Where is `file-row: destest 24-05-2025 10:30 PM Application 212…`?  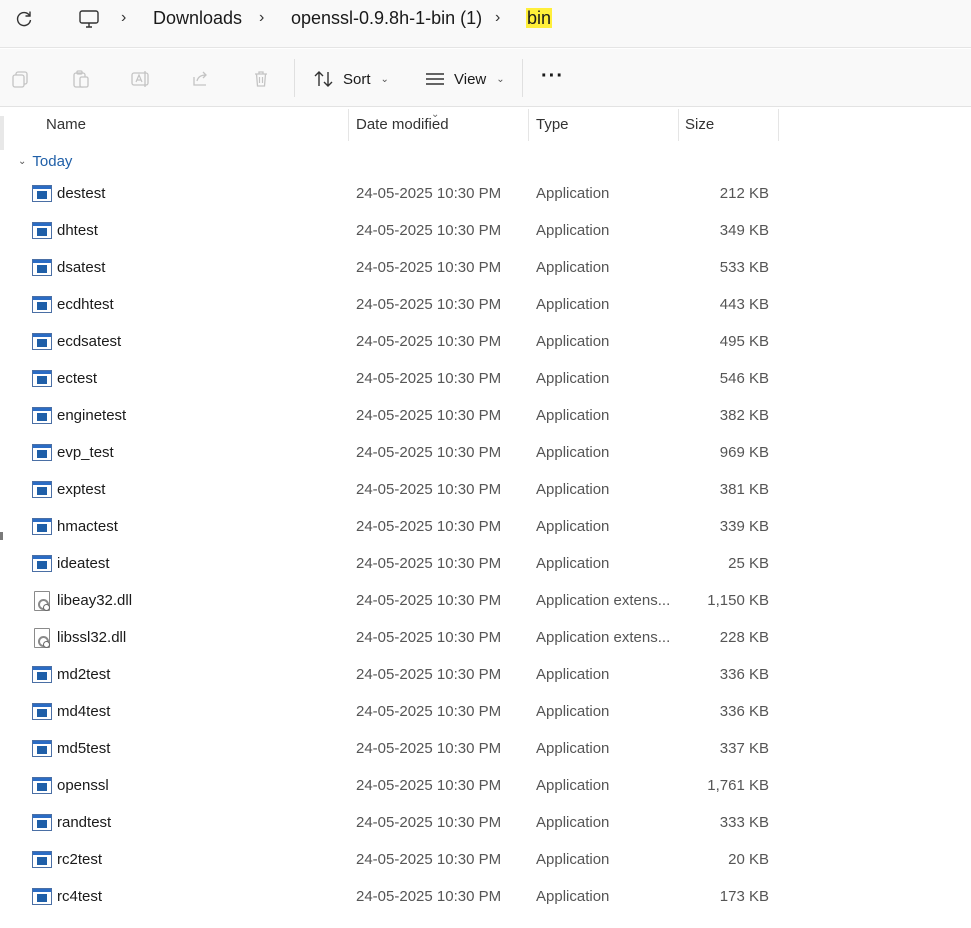
file-row: destest 24-05-2025 10:30 PM Application 212… is located at coordinates (485, 193).